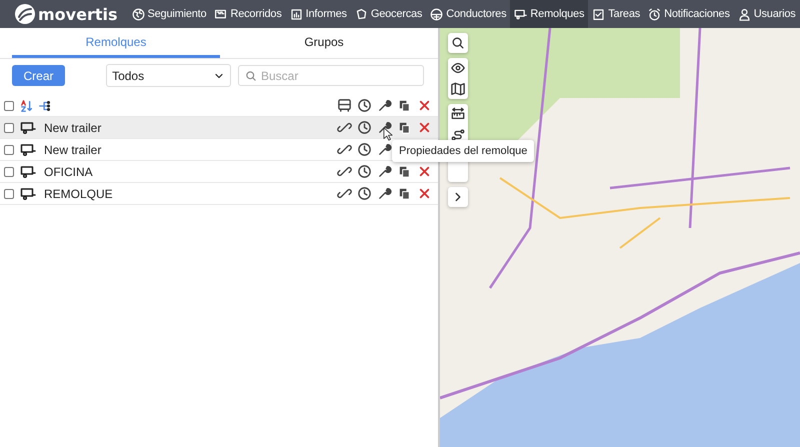 The height and width of the screenshot is (447, 800). What do you see at coordinates (78, 14) in the screenshot?
I see `logo-text: movertis` at bounding box center [78, 14].